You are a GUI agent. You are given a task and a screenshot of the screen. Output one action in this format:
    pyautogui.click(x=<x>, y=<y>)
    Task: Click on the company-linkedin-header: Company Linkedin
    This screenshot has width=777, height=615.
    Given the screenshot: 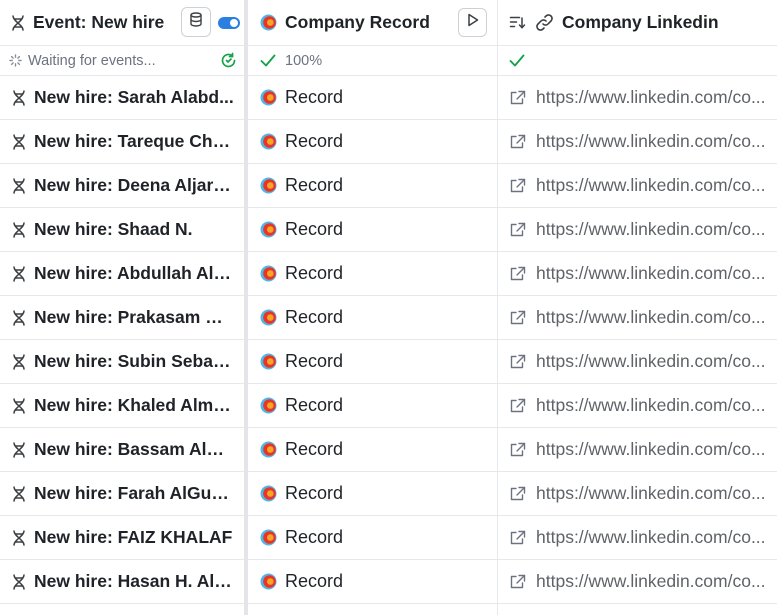 What is the action you would take?
    pyautogui.click(x=637, y=23)
    